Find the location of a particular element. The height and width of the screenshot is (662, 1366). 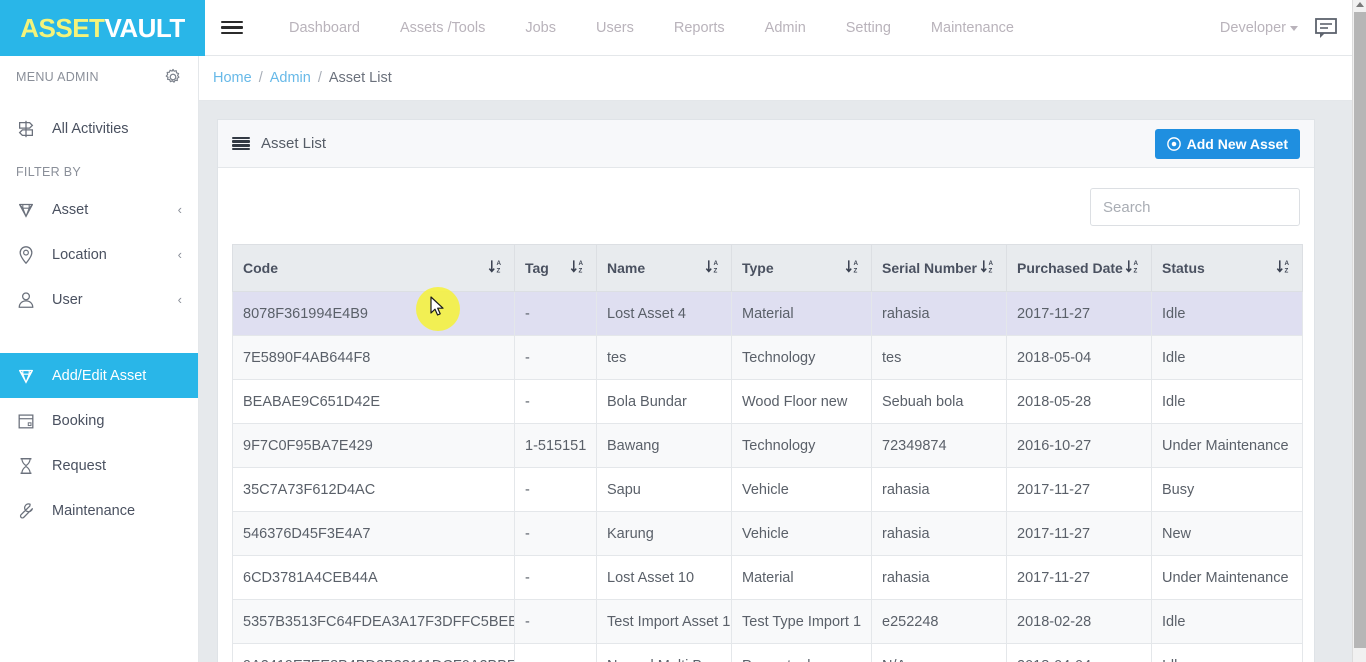

chat-bubble-icon is located at coordinates (1326, 28).